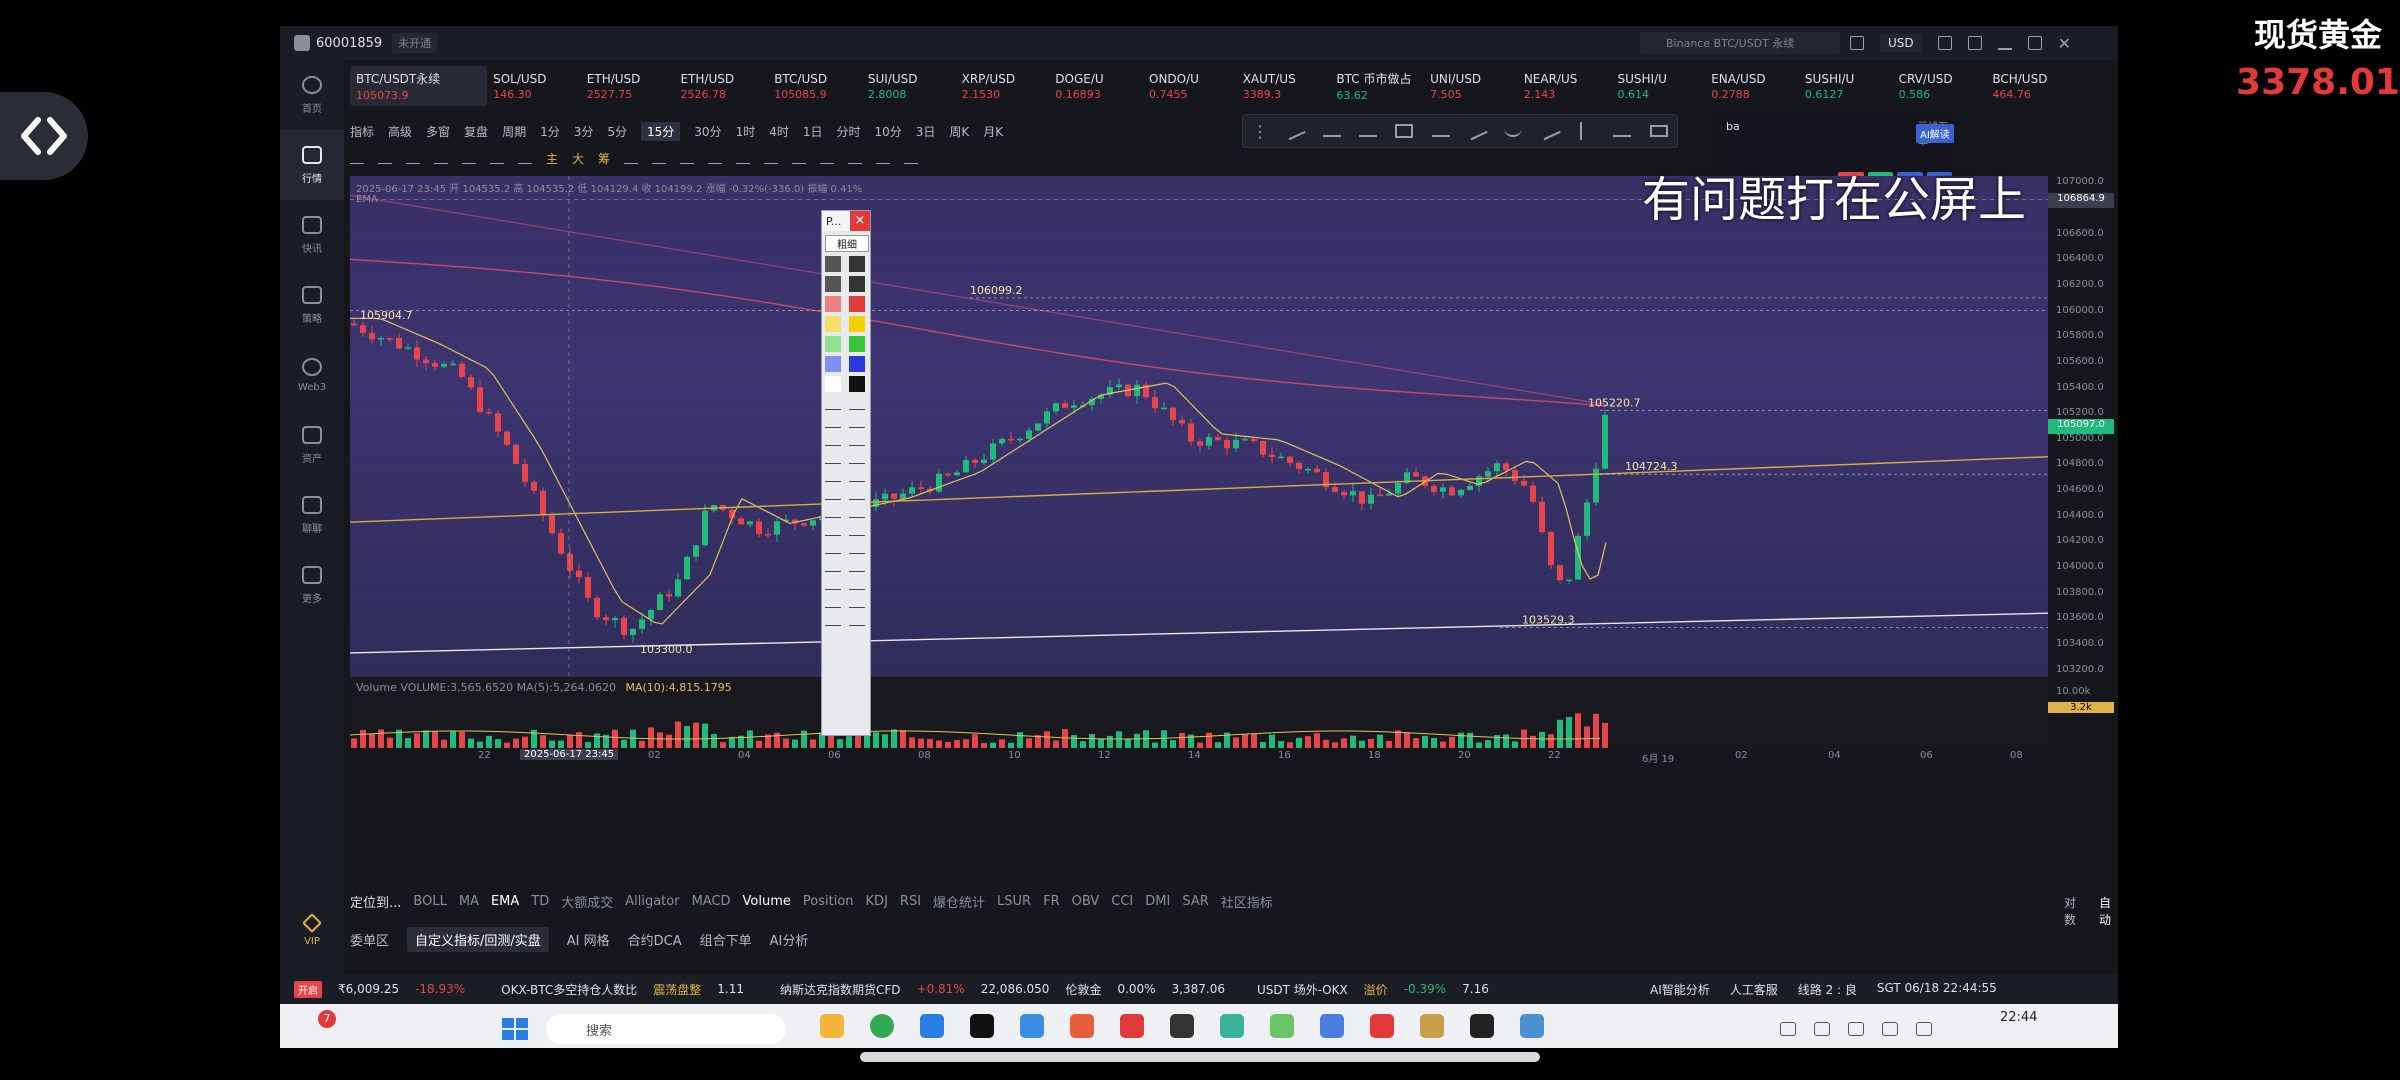  I want to click on interval-button: 月K, so click(993, 131).